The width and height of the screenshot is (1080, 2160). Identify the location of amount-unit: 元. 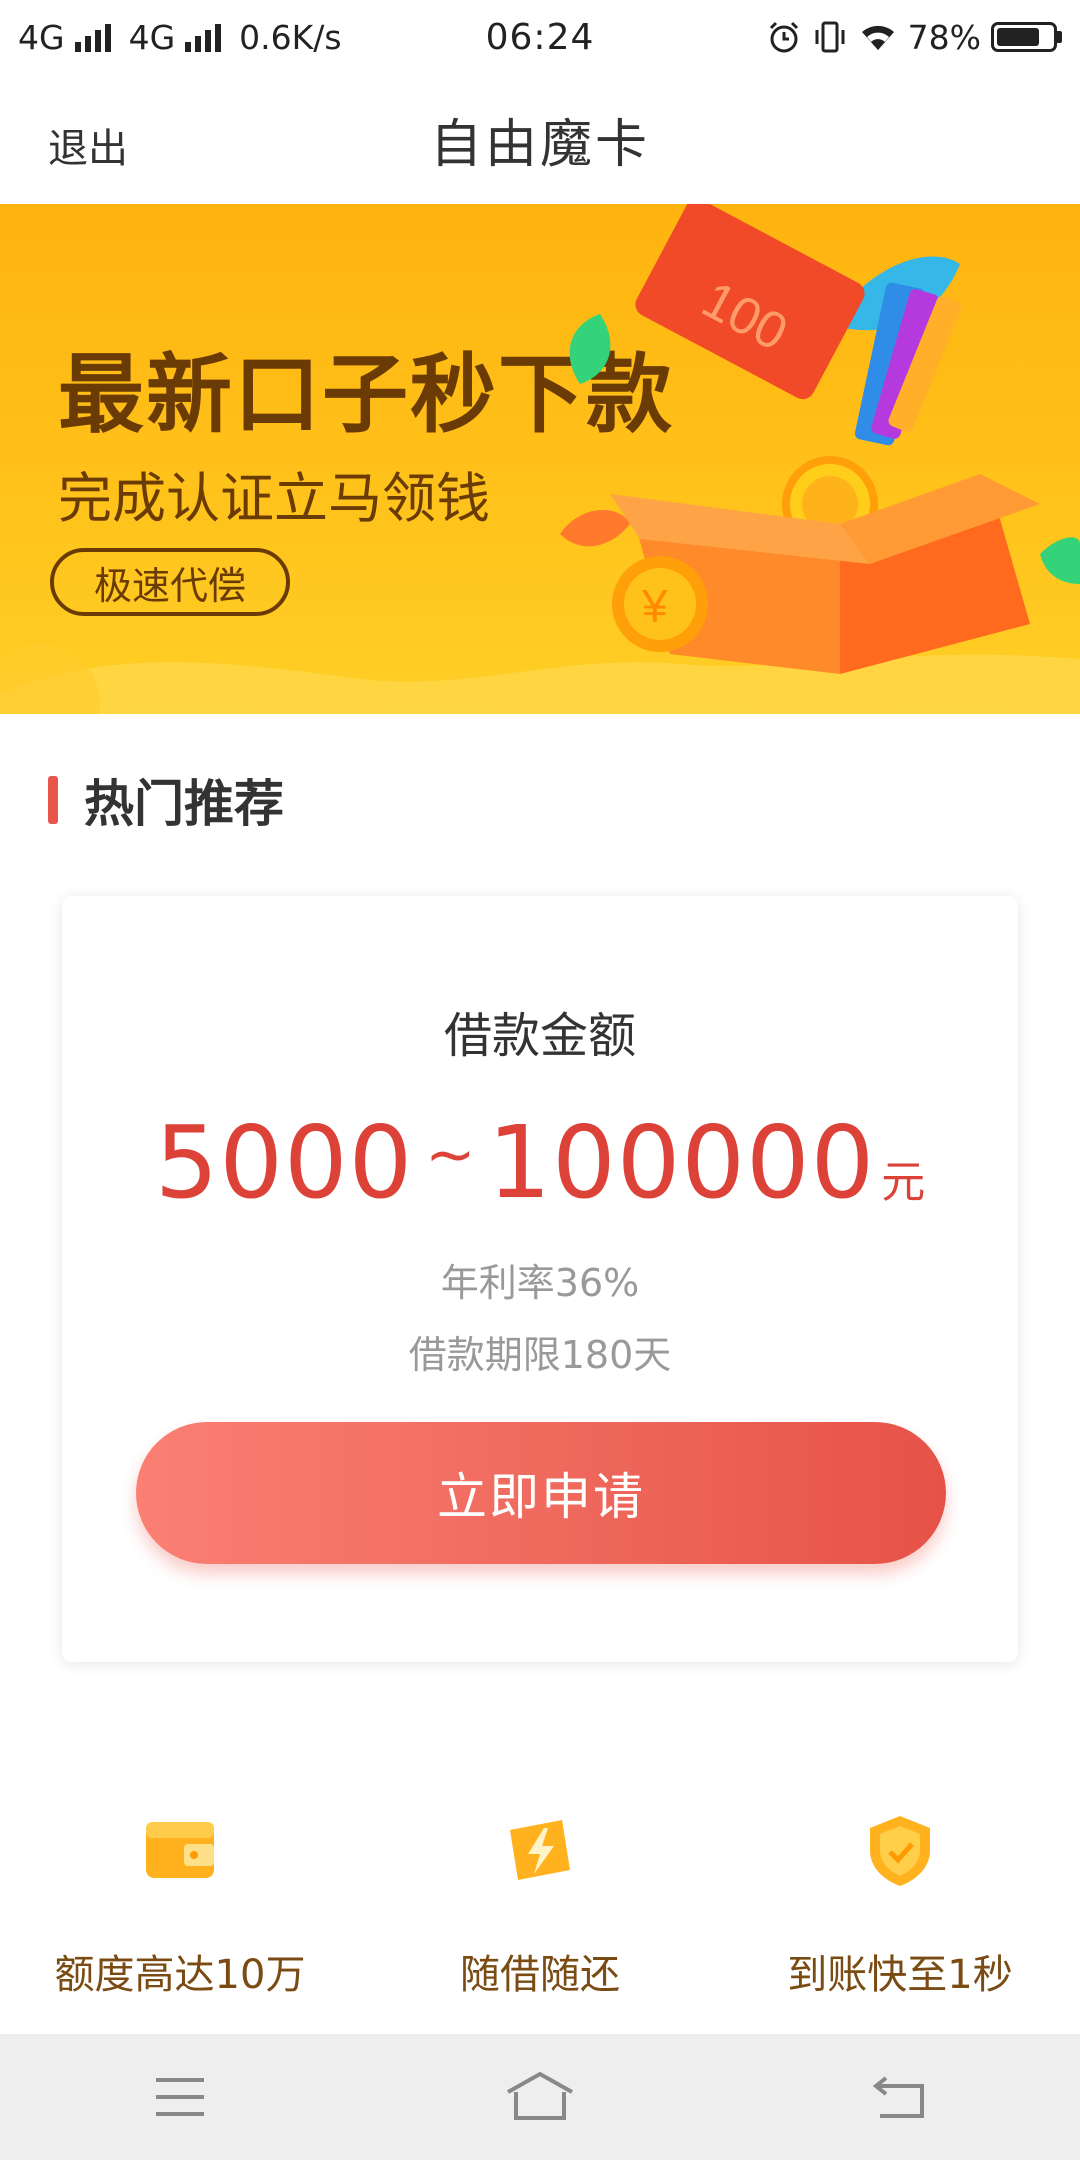
(903, 1182).